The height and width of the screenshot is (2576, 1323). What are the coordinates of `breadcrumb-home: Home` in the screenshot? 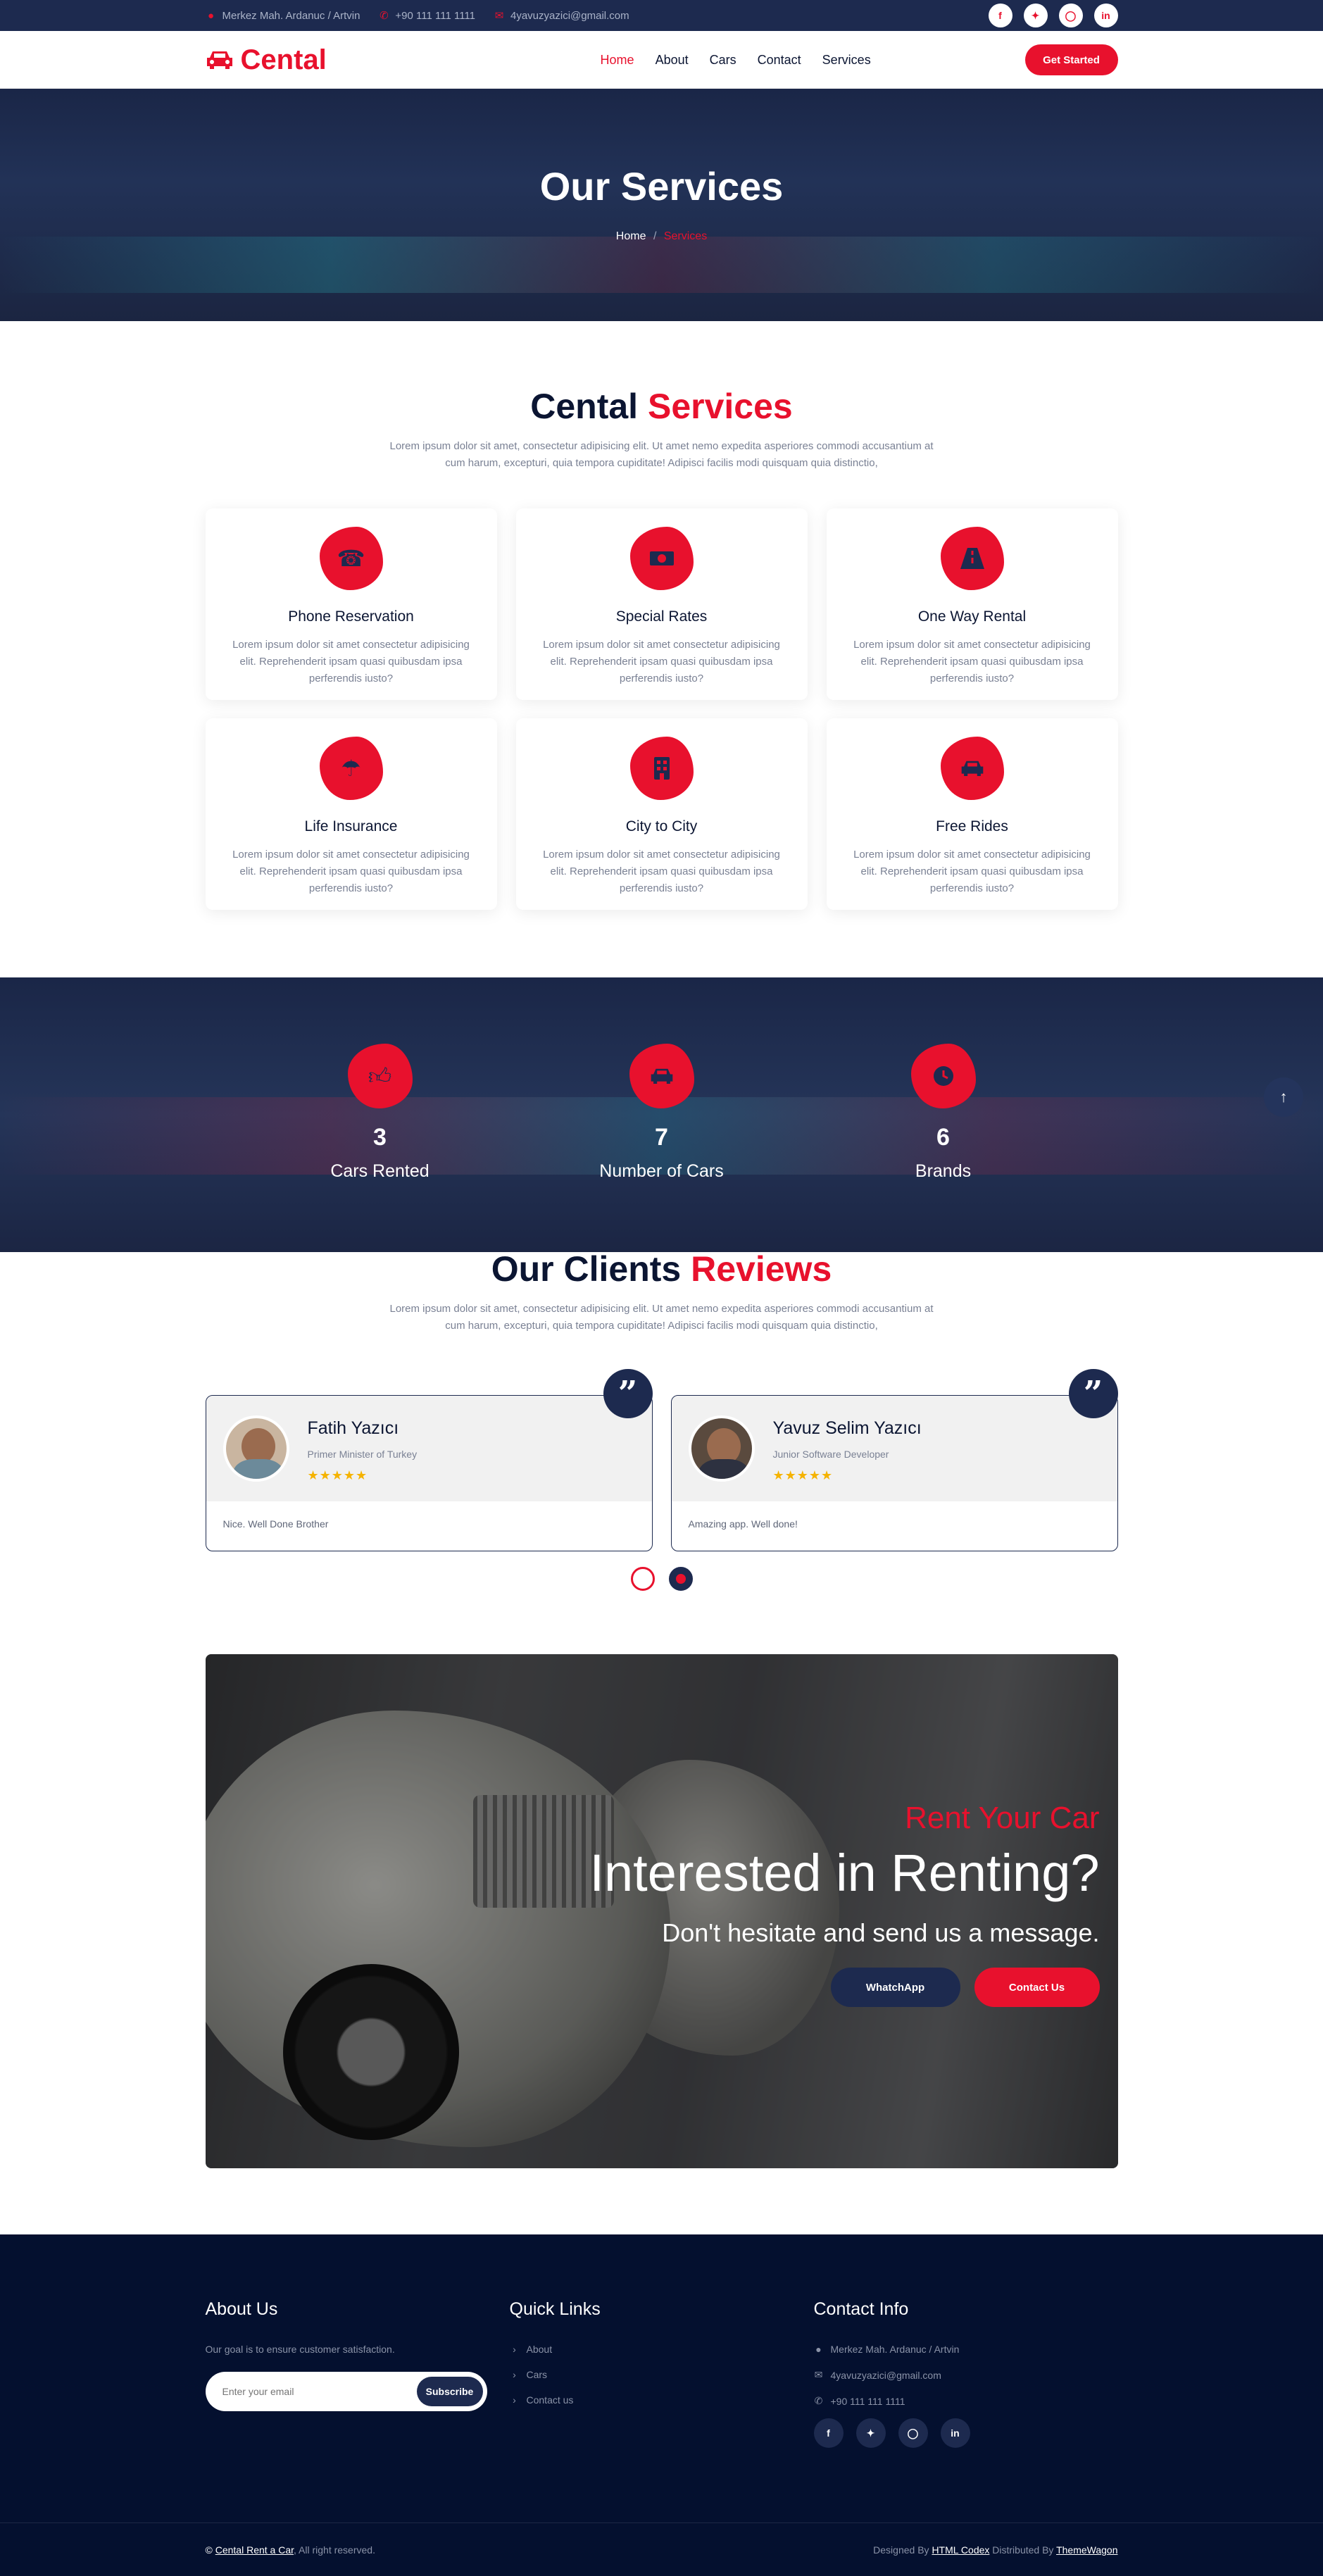 It's located at (631, 236).